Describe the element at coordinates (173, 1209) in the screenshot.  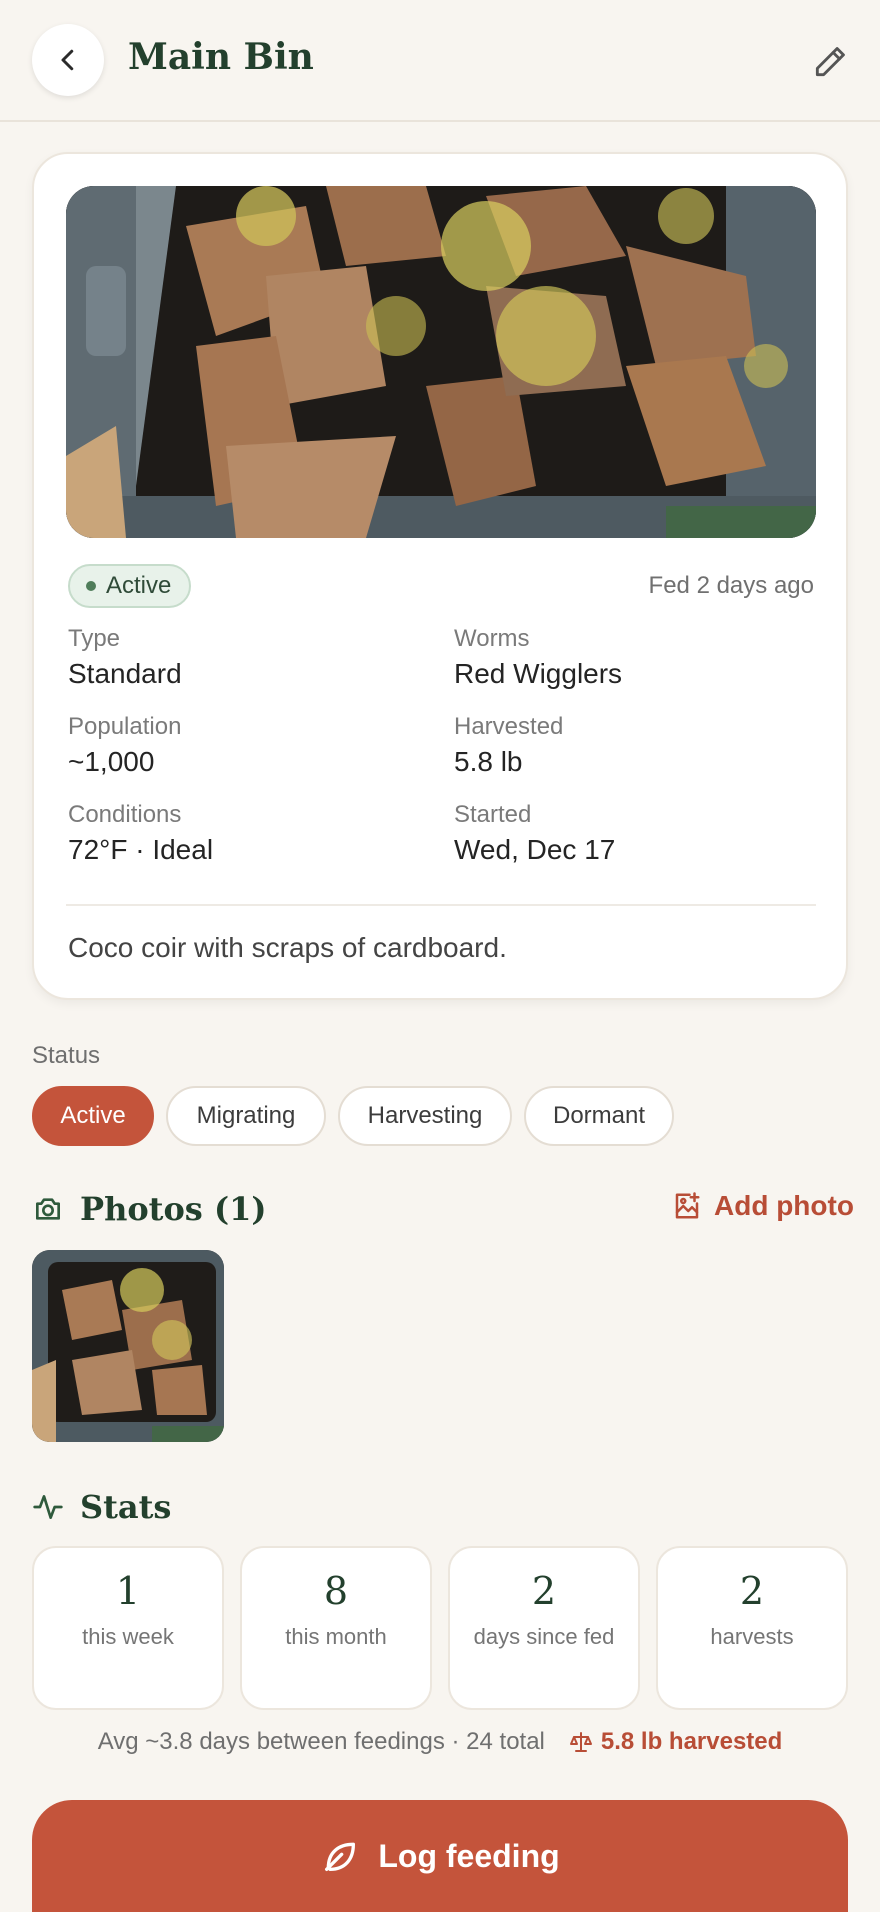
I see `photos-title: Photos (1)` at that location.